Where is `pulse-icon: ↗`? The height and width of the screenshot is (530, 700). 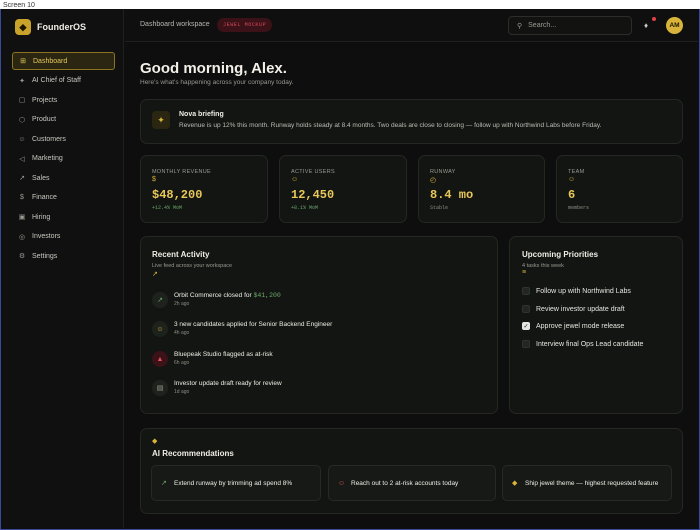 pulse-icon: ↗ is located at coordinates (155, 274).